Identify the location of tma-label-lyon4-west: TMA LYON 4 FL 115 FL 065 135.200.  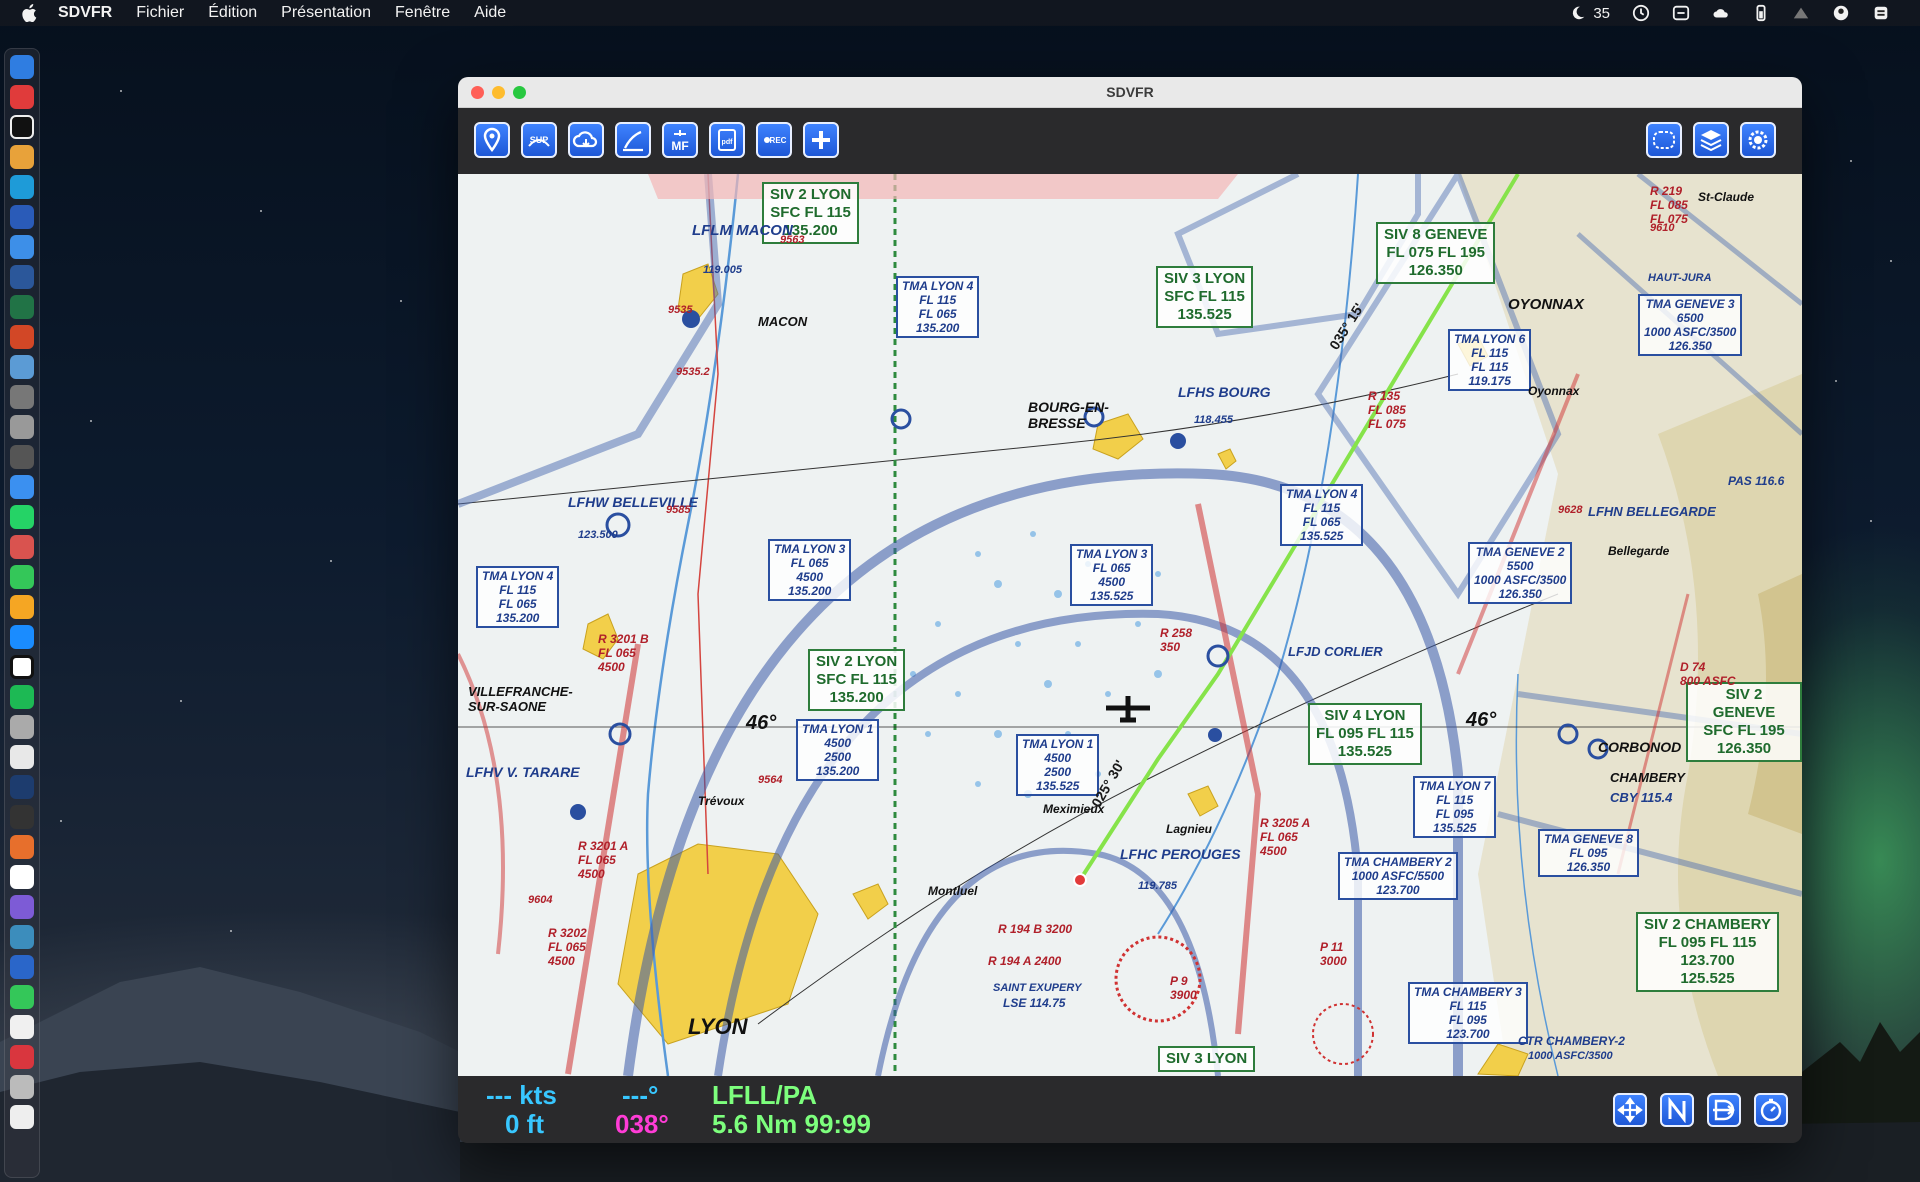
(518, 597).